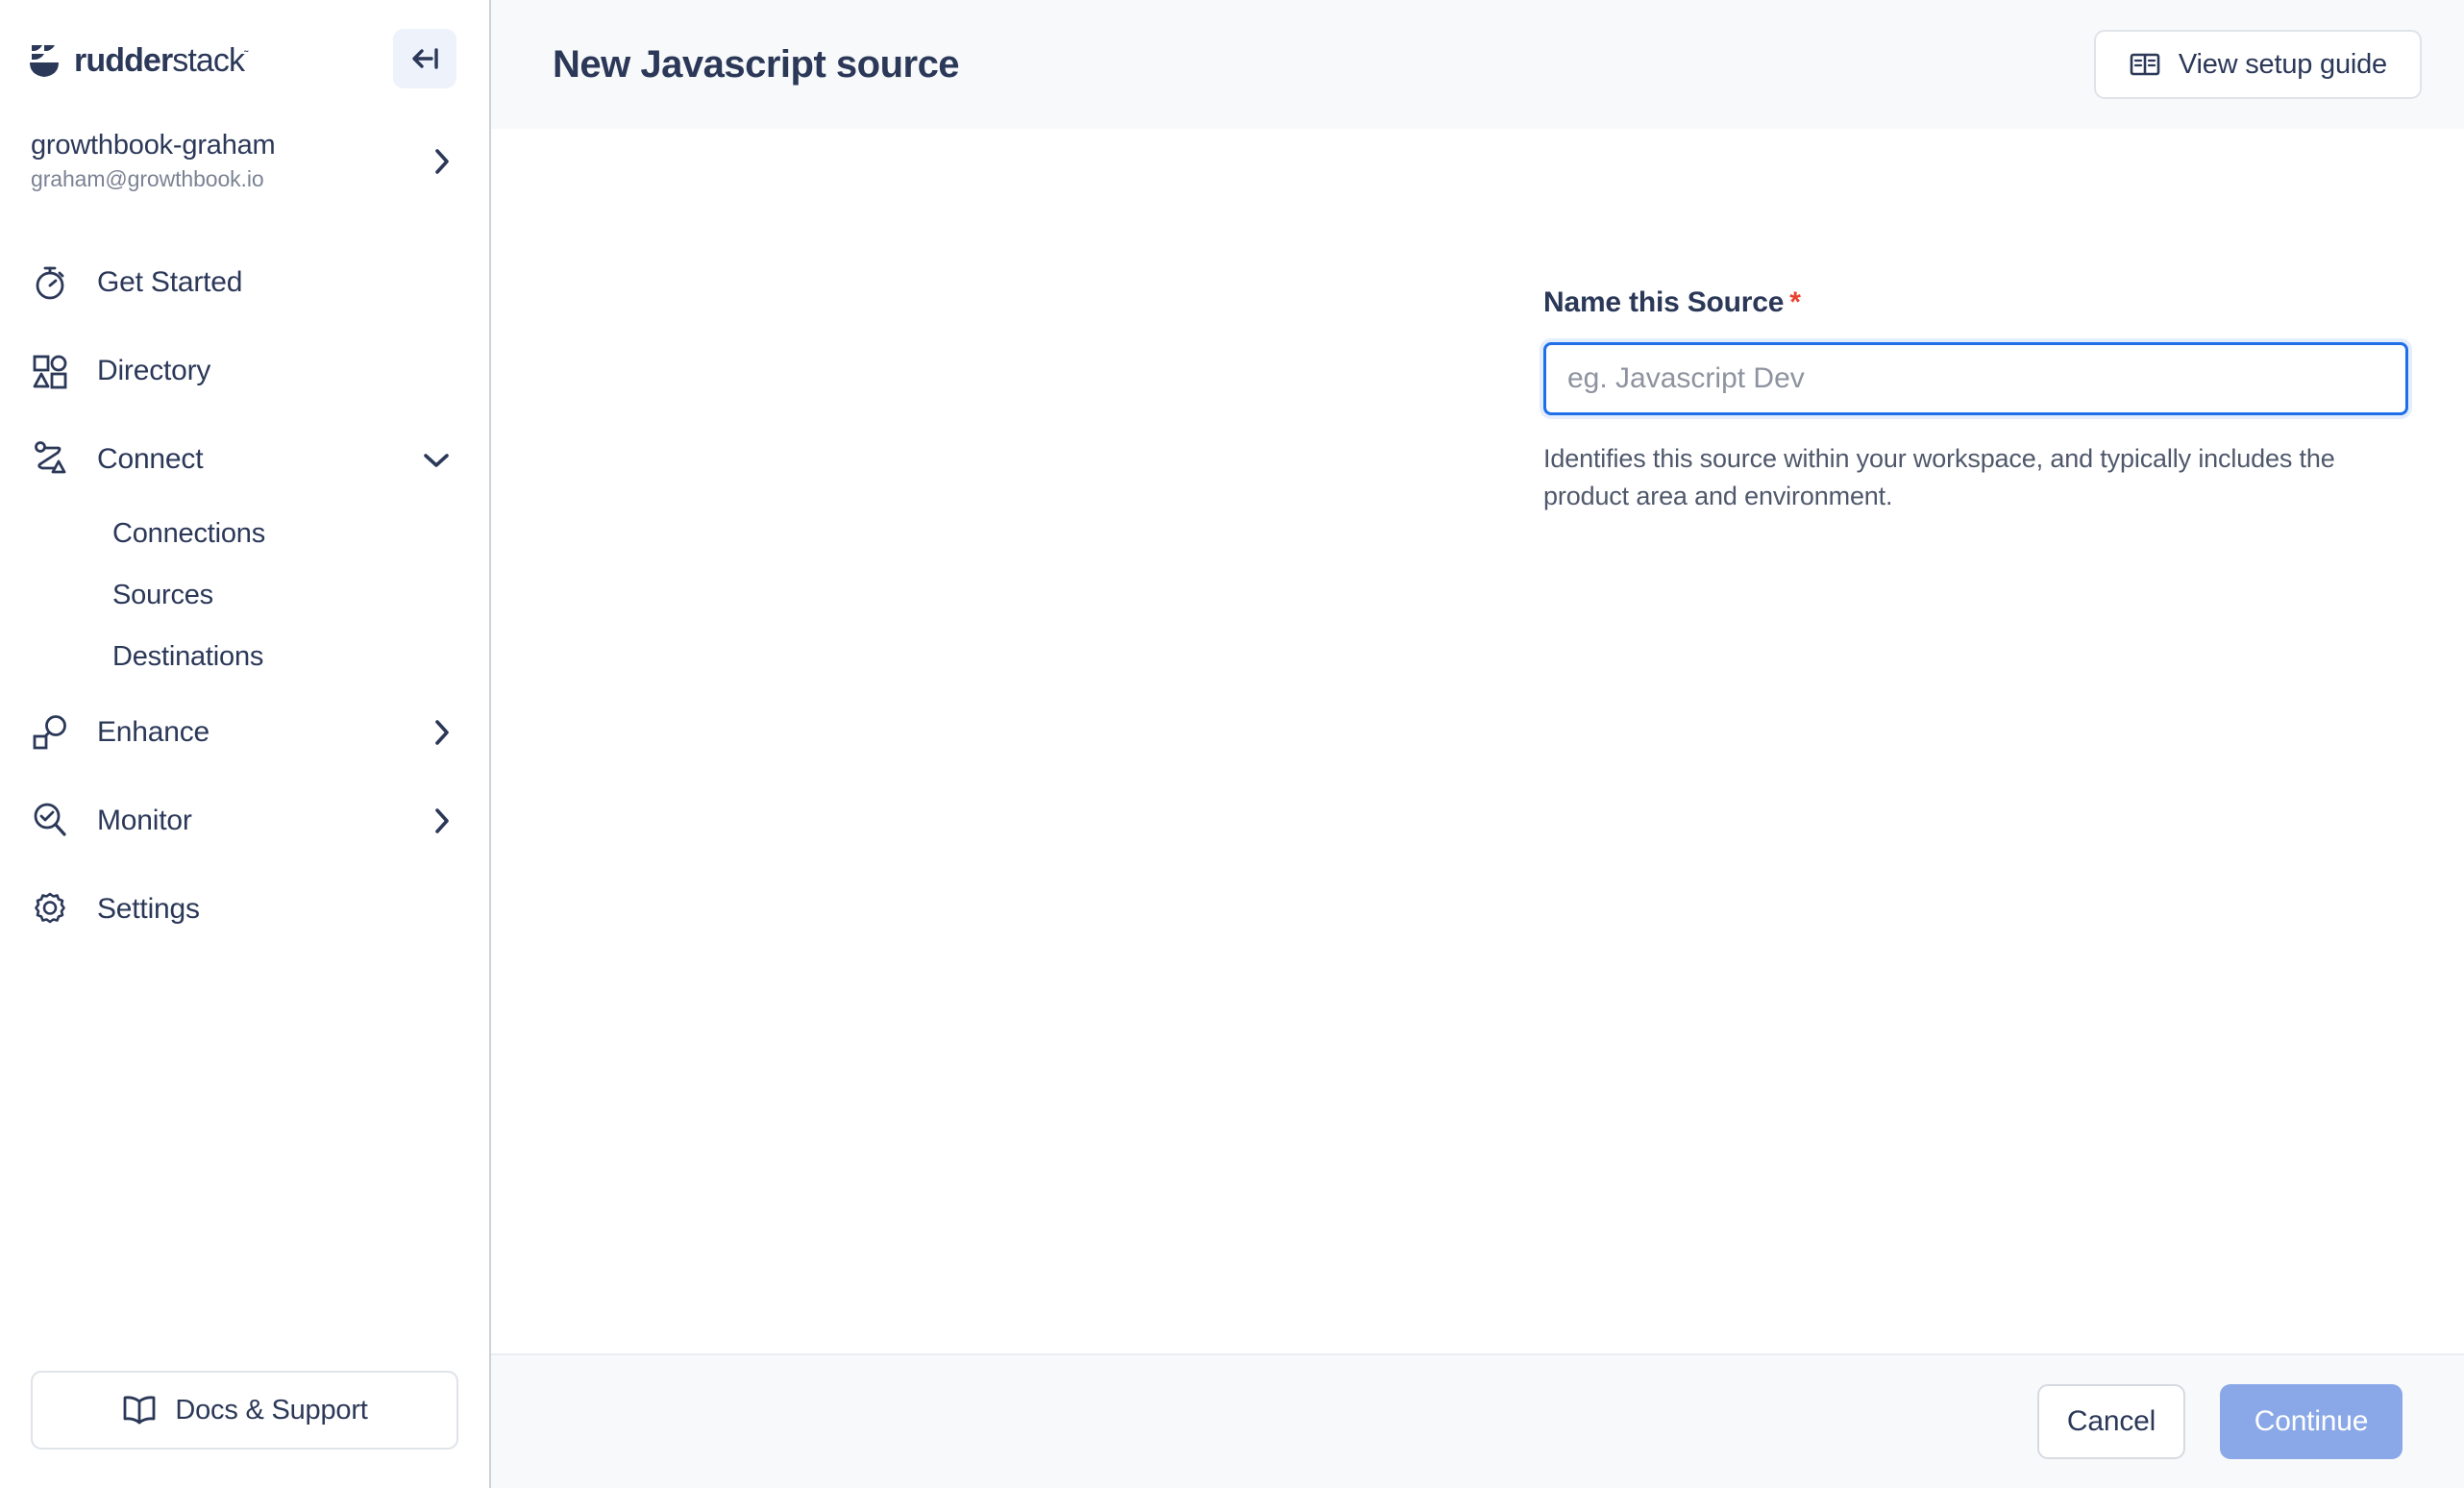 Image resolution: width=2464 pixels, height=1488 pixels. What do you see at coordinates (188, 657) in the screenshot?
I see `sidebar-subitem-label: Destinations` at bounding box center [188, 657].